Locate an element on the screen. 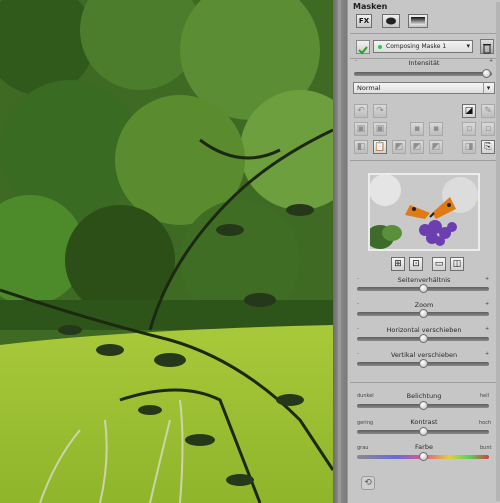 The height and width of the screenshot is (503, 500). brush-icon: ✎ is located at coordinates (488, 111).